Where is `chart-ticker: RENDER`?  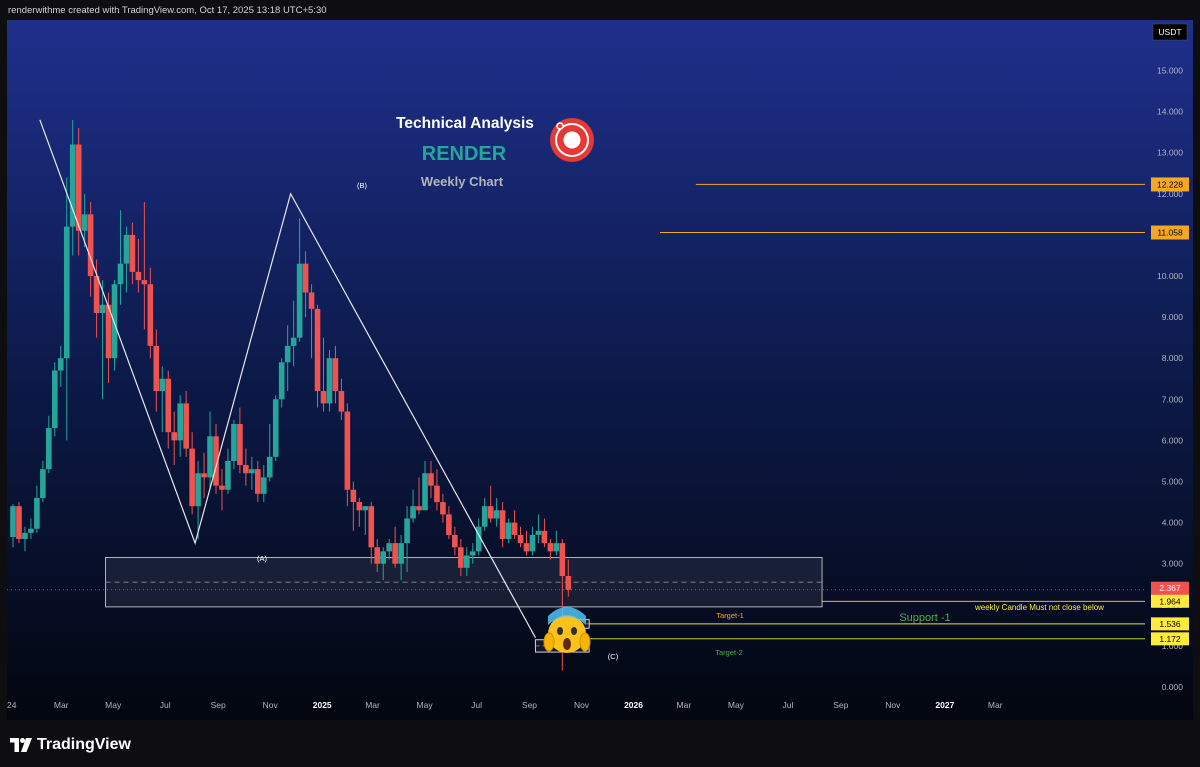
chart-ticker: RENDER is located at coordinates (464, 154).